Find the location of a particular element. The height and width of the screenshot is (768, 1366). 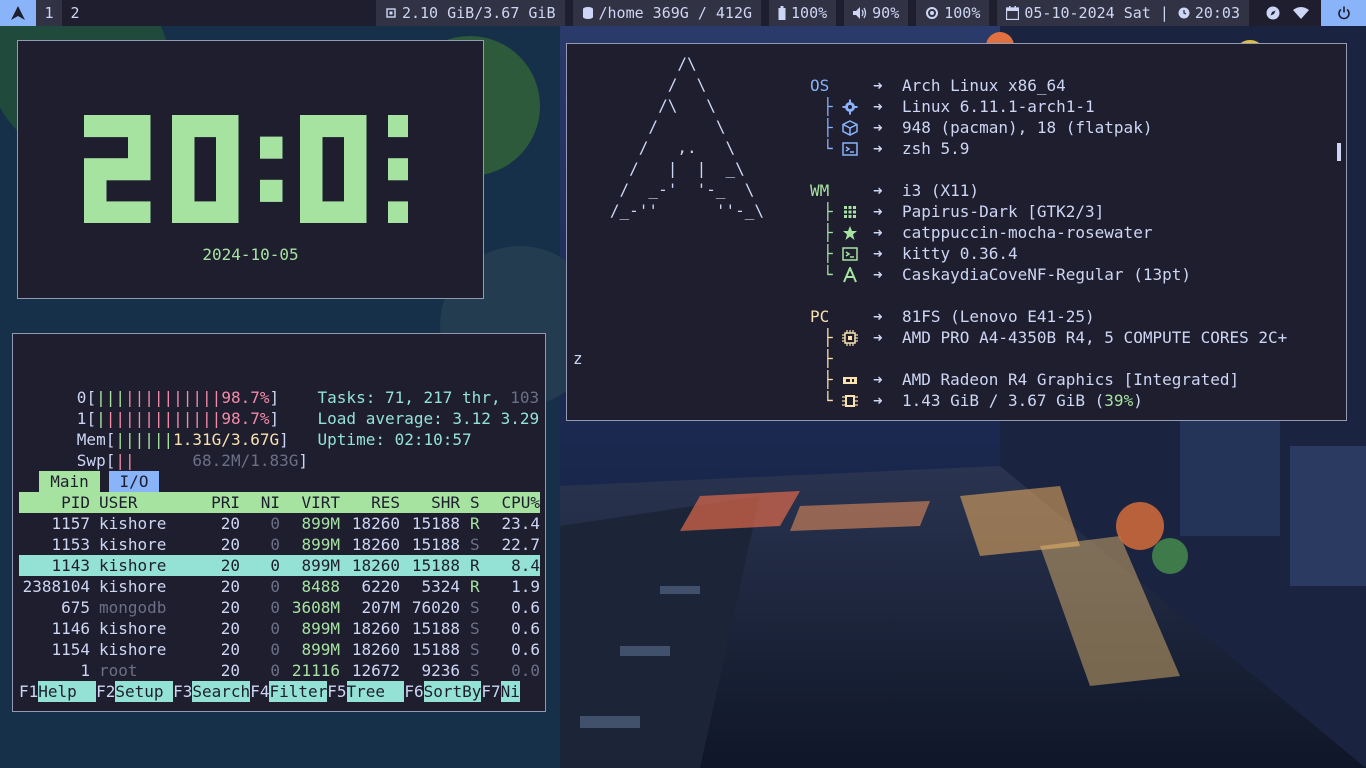

cpu-icon is located at coordinates (850, 338).